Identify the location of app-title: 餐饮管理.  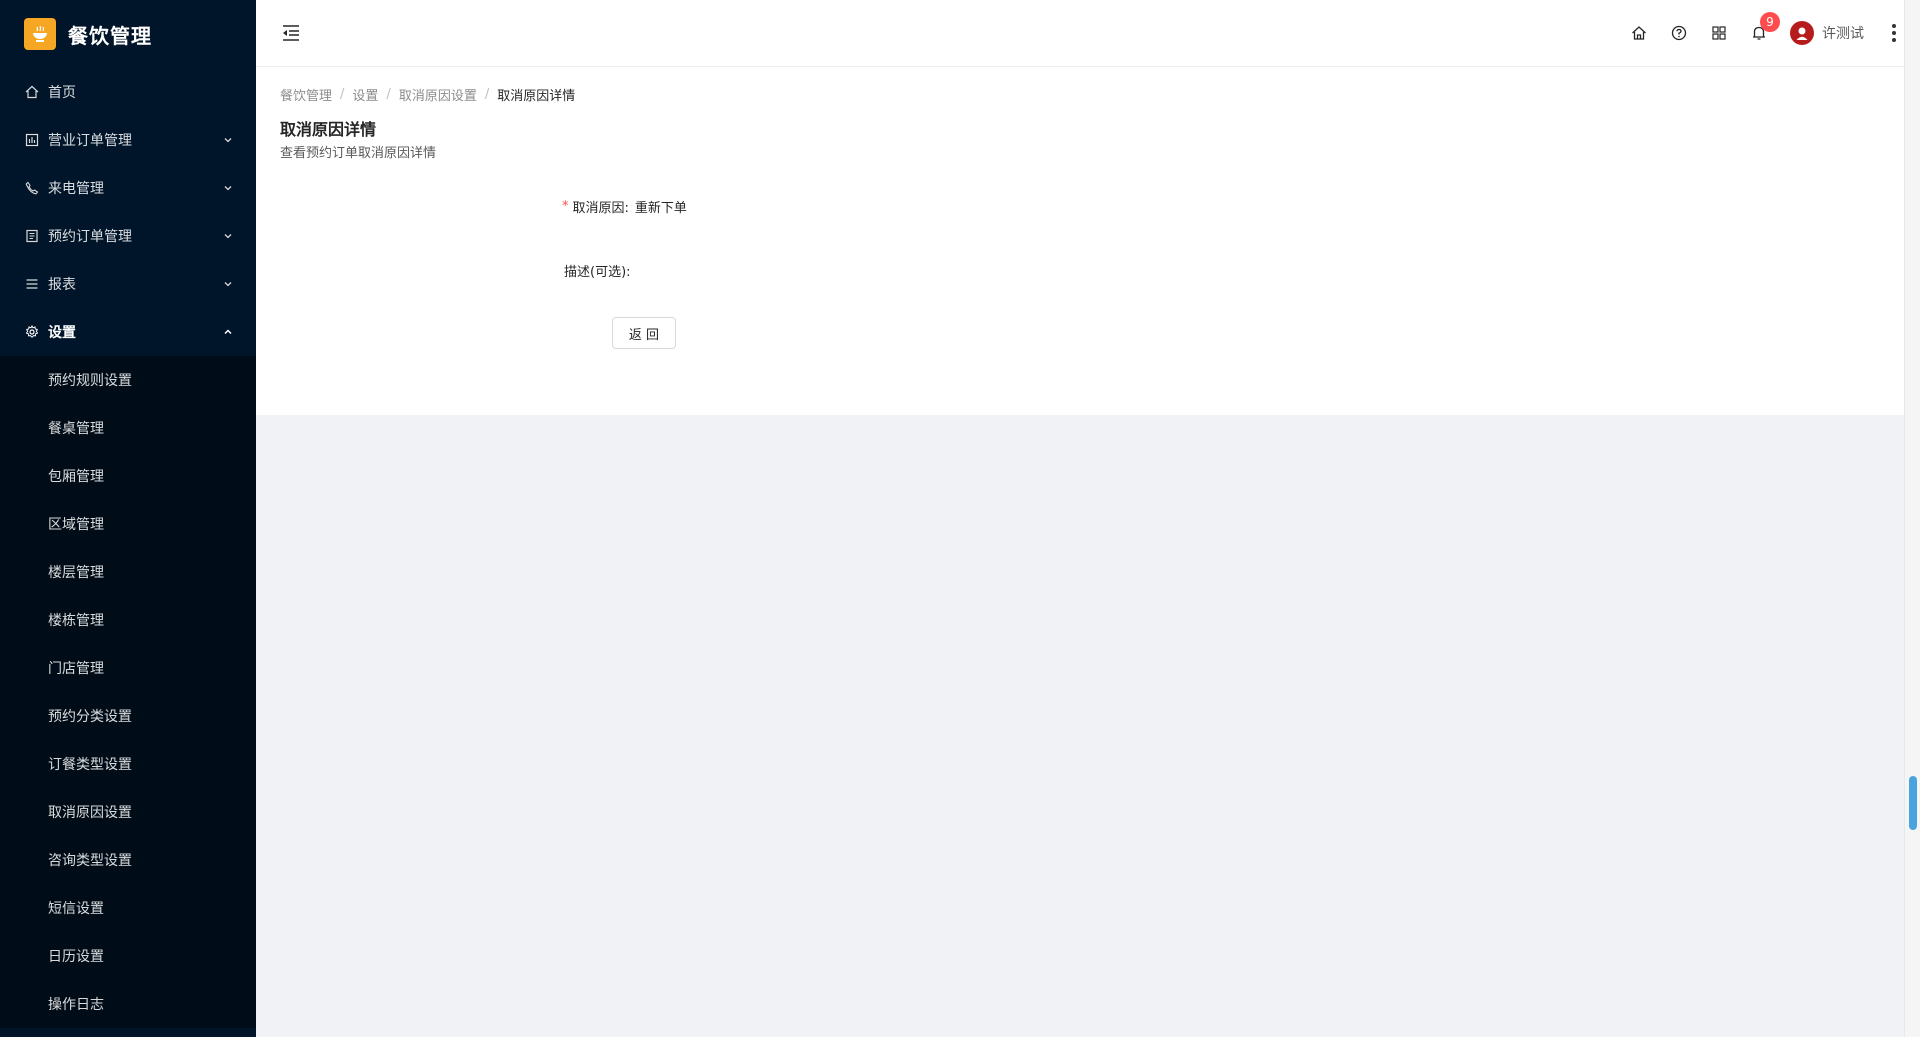
(110, 35).